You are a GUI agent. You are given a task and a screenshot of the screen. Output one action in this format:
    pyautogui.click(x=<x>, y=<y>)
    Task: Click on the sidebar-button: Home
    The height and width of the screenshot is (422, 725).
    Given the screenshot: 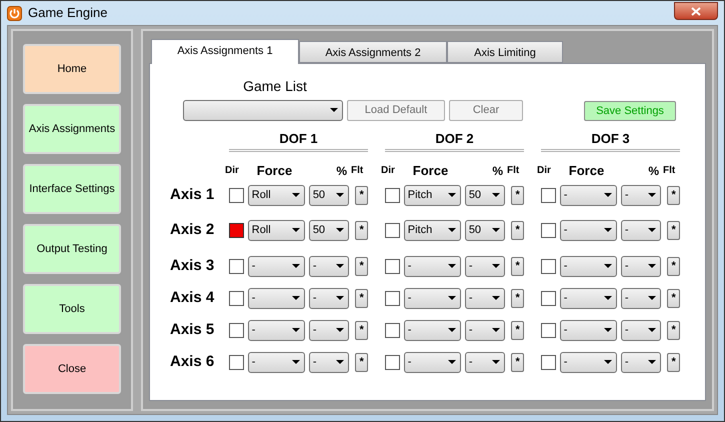 What is the action you would take?
    pyautogui.click(x=72, y=69)
    